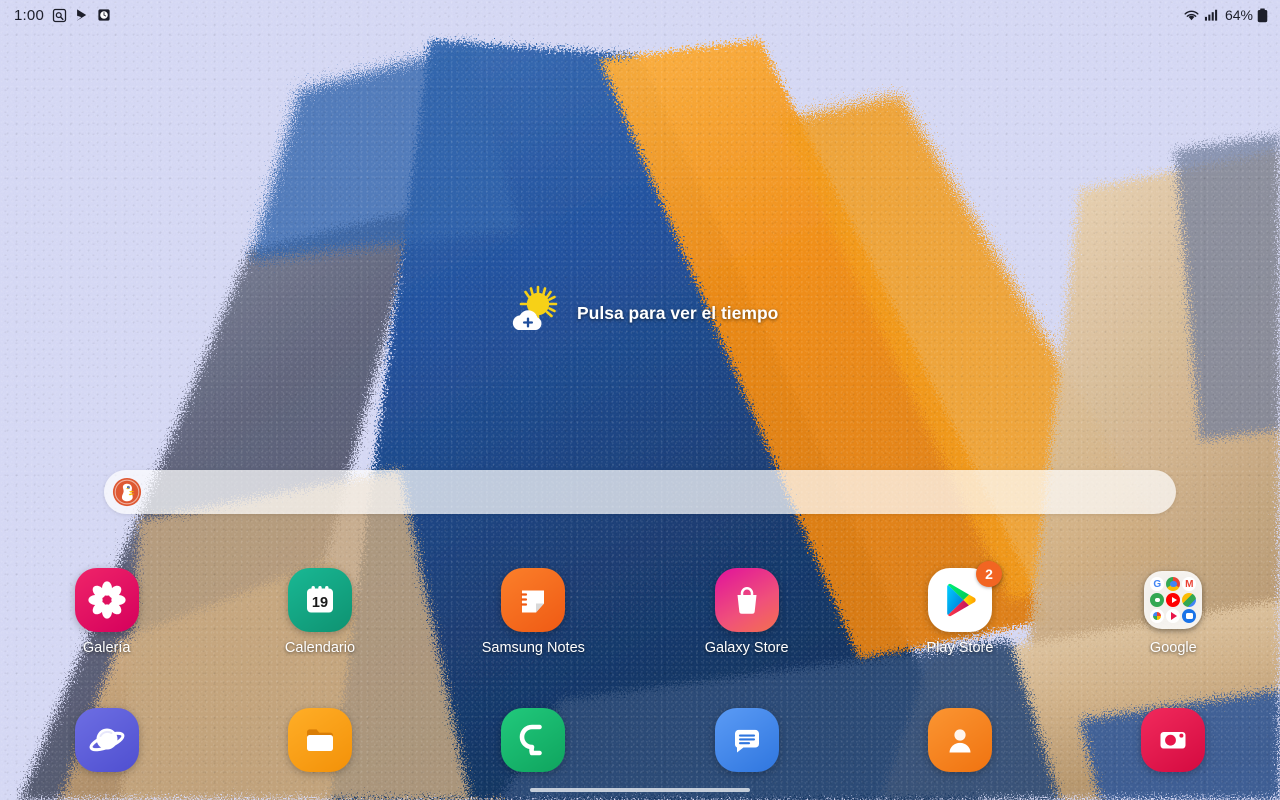  Describe the element at coordinates (659, 492) in the screenshot. I see `search-input` at that location.